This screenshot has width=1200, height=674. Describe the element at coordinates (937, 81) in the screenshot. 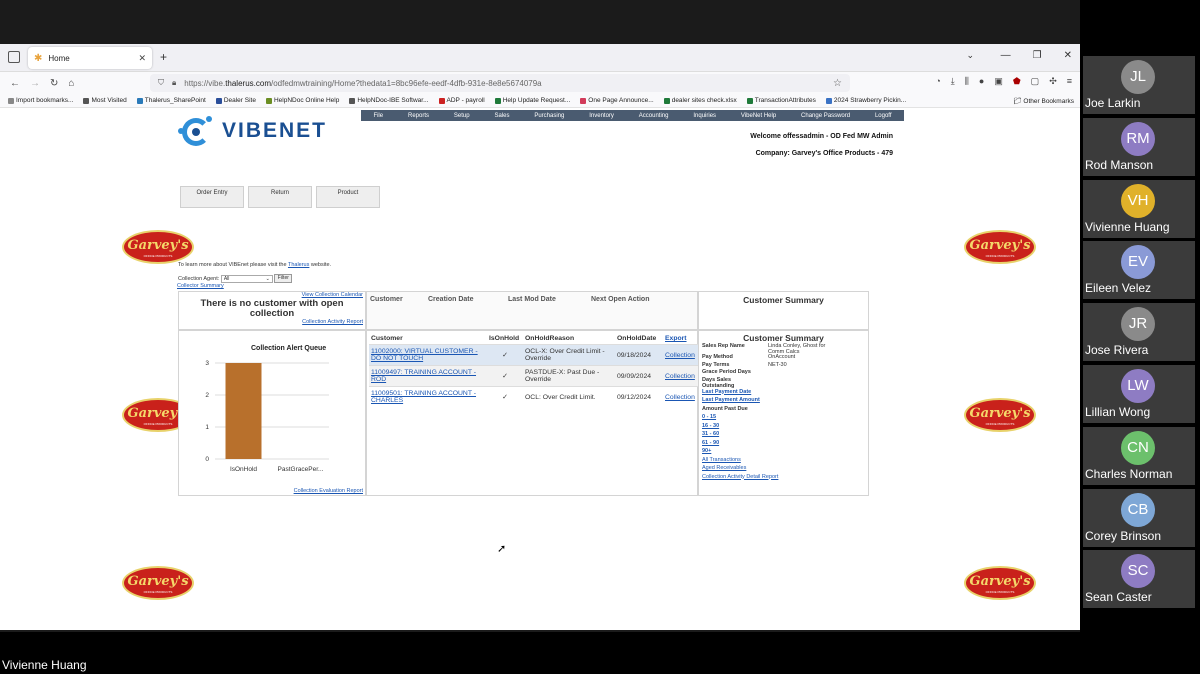

I see `pocket-icon: ◔` at that location.